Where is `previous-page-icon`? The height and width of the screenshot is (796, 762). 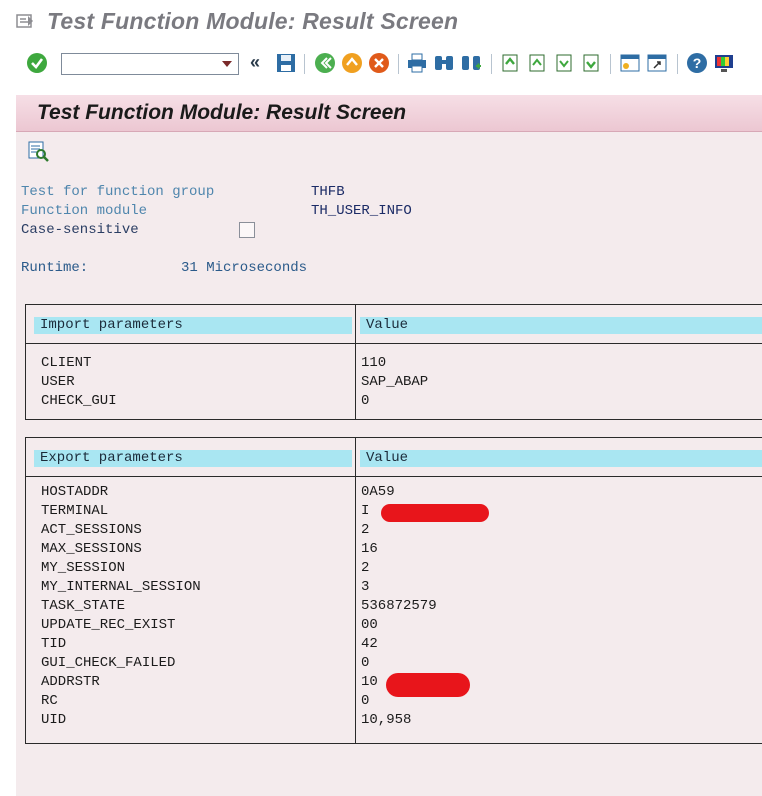 previous-page-icon is located at coordinates (538, 63).